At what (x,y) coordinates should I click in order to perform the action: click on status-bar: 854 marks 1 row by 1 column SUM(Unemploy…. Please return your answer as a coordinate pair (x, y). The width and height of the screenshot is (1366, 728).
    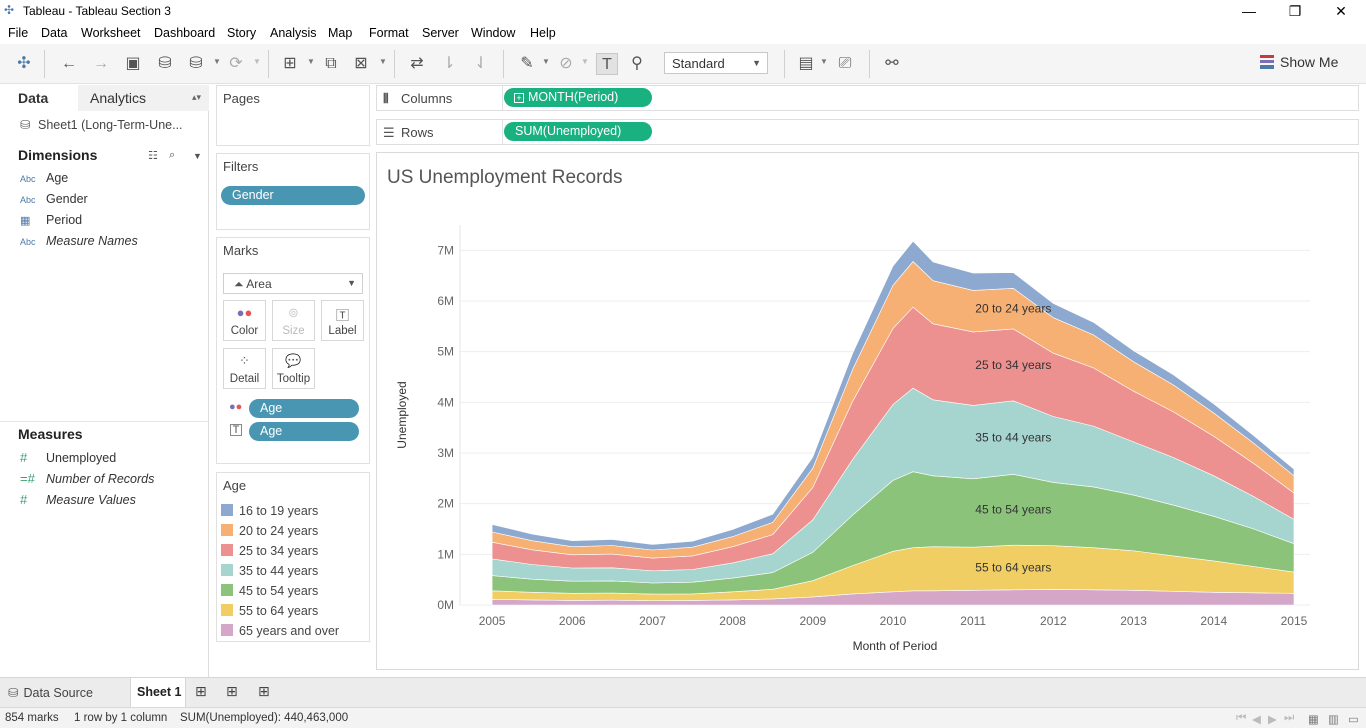
    Looking at the image, I should click on (683, 717).